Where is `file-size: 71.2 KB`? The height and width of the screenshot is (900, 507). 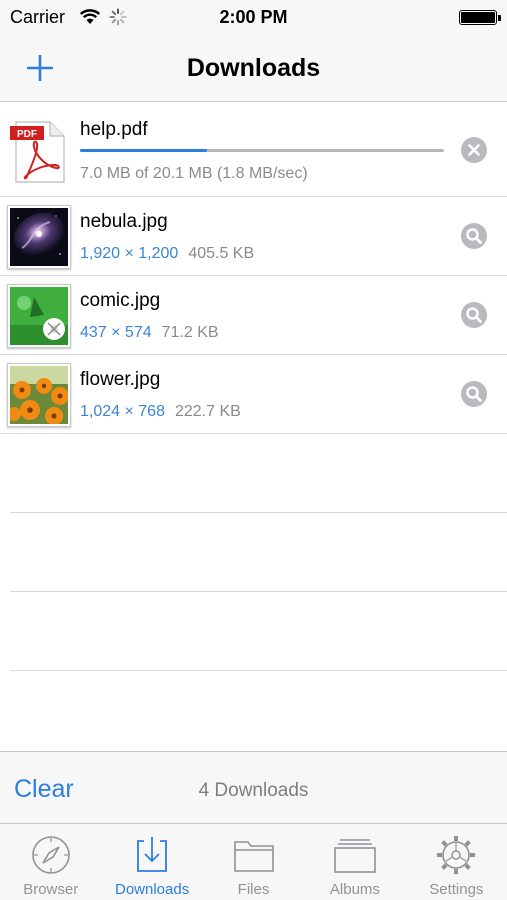 file-size: 71.2 KB is located at coordinates (190, 332).